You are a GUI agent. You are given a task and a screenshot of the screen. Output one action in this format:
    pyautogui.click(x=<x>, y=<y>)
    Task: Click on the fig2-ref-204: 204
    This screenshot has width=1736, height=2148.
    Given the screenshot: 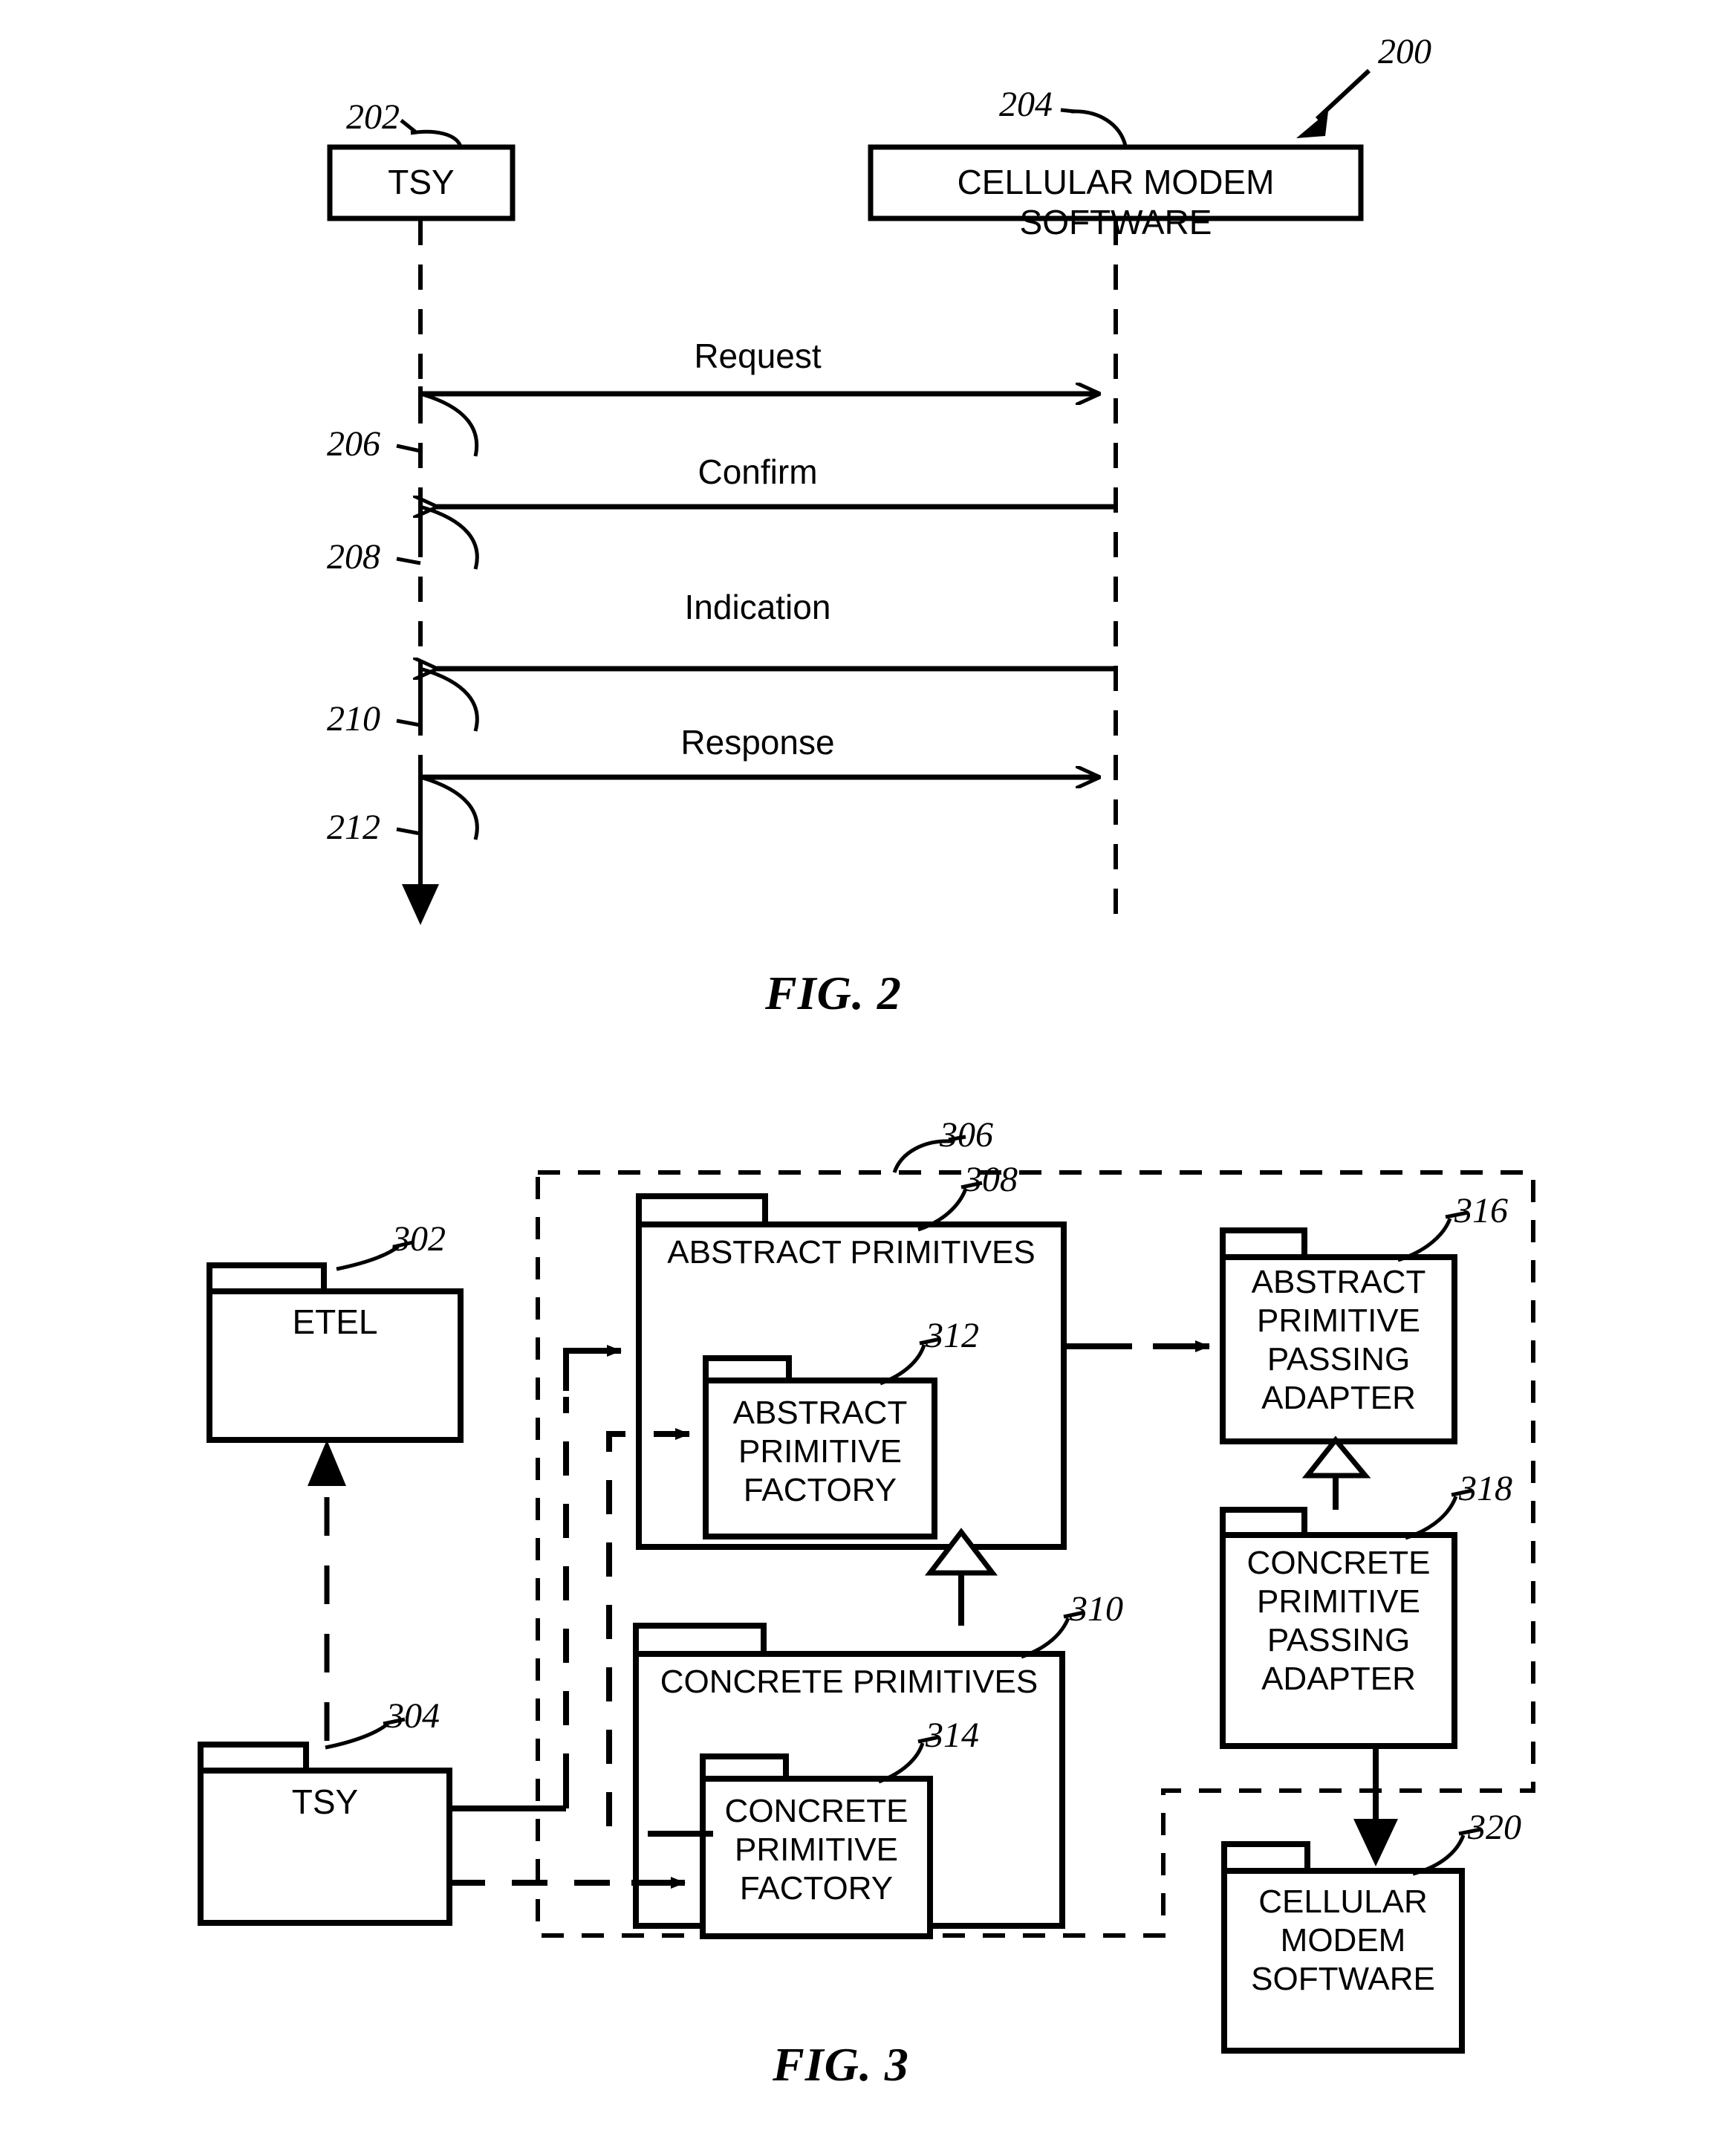 What is the action you would take?
    pyautogui.click(x=1026, y=105)
    